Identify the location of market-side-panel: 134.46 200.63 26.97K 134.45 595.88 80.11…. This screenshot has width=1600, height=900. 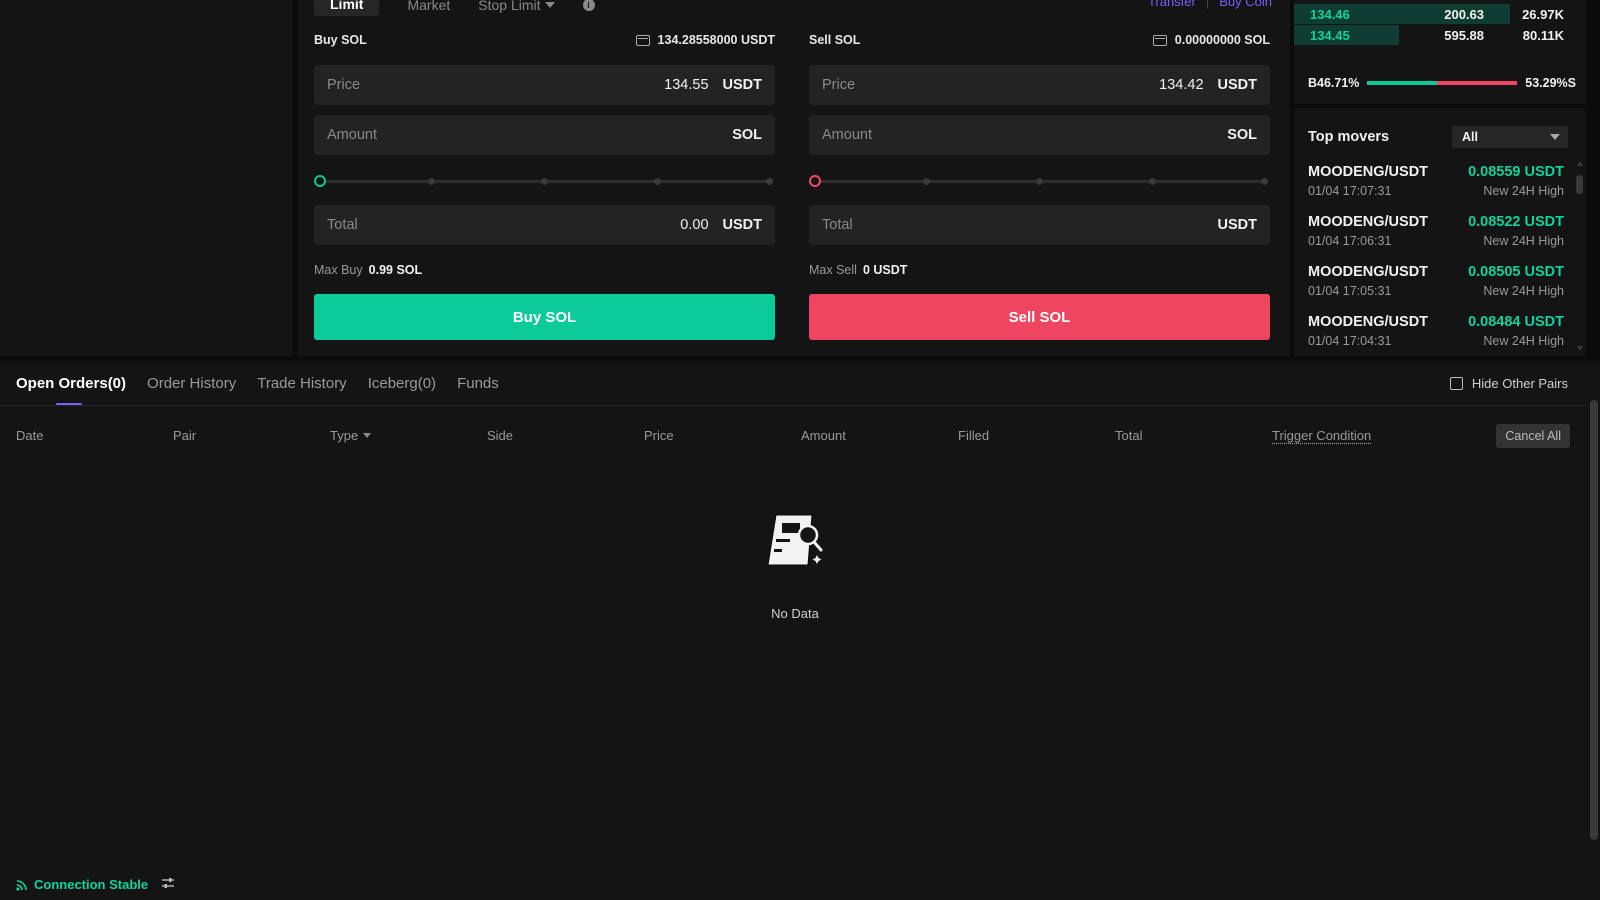
(1440, 178).